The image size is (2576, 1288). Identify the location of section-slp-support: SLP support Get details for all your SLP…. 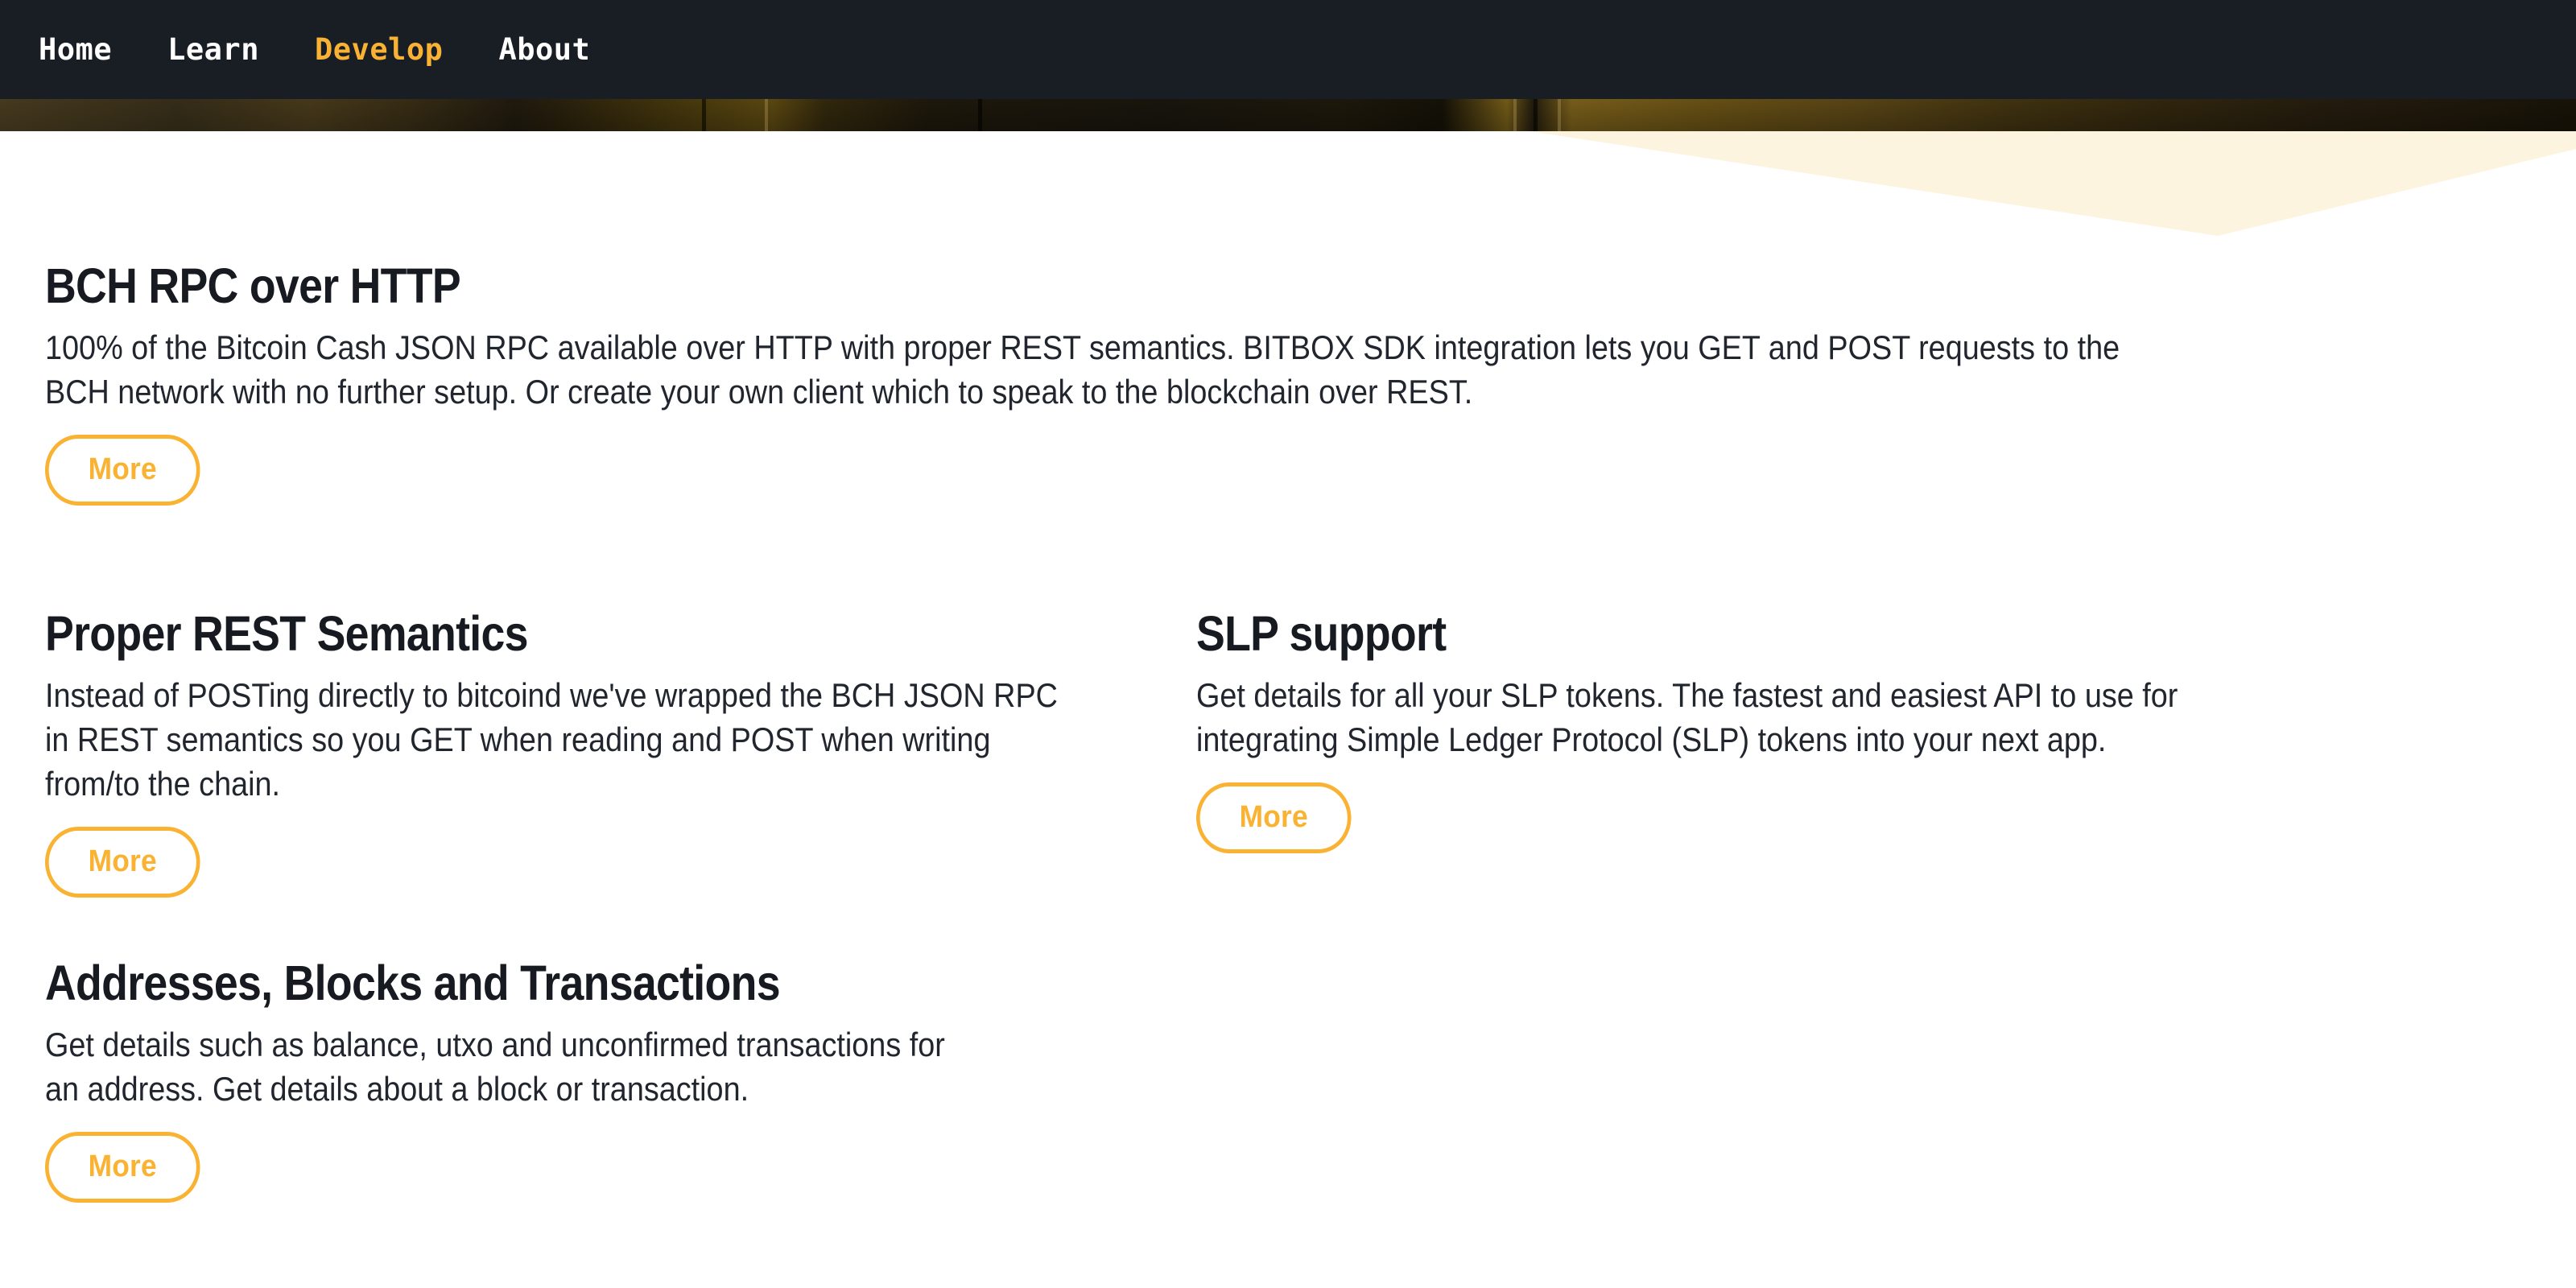
(1759, 730).